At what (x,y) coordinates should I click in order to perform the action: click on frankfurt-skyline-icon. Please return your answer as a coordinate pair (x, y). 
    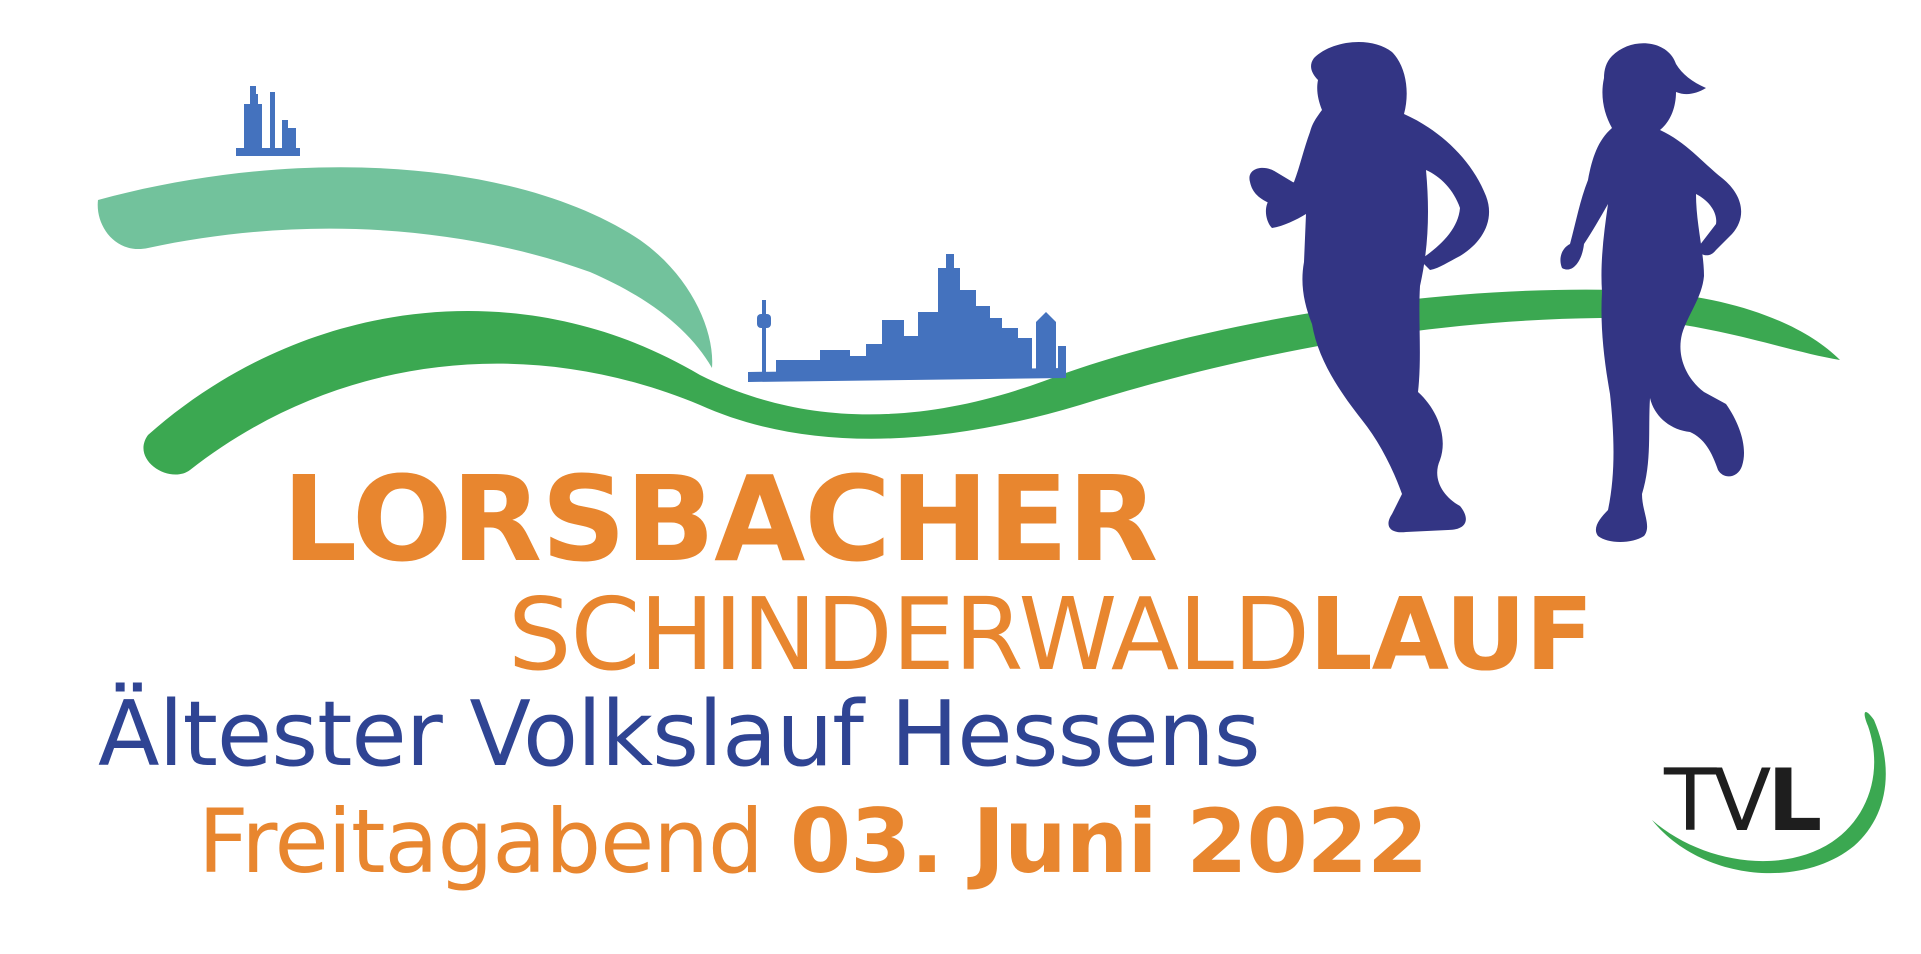
    Looking at the image, I should click on (907, 318).